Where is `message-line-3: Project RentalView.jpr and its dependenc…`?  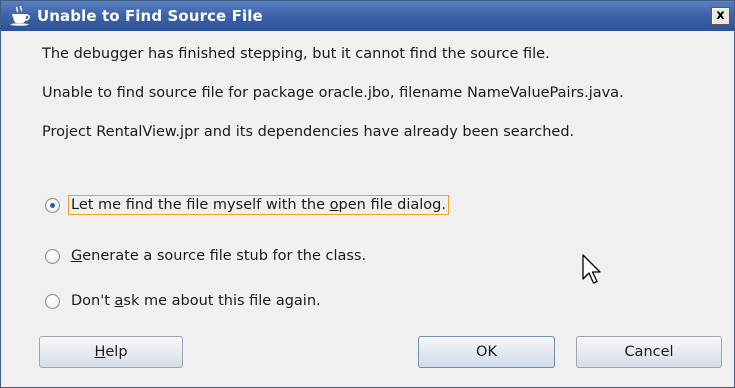 message-line-3: Project RentalView.jpr and its dependenc… is located at coordinates (308, 132).